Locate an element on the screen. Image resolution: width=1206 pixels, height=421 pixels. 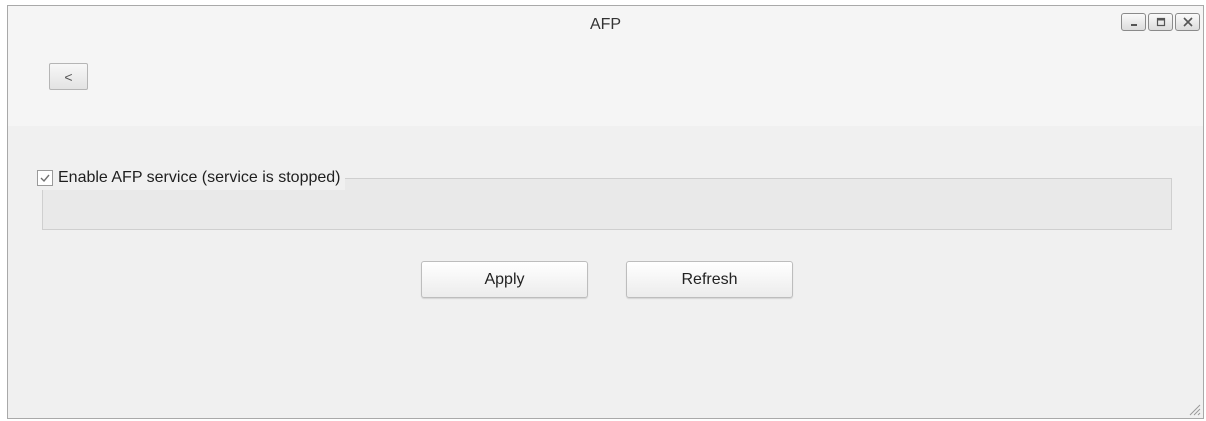
close-icon is located at coordinates (1187, 22).